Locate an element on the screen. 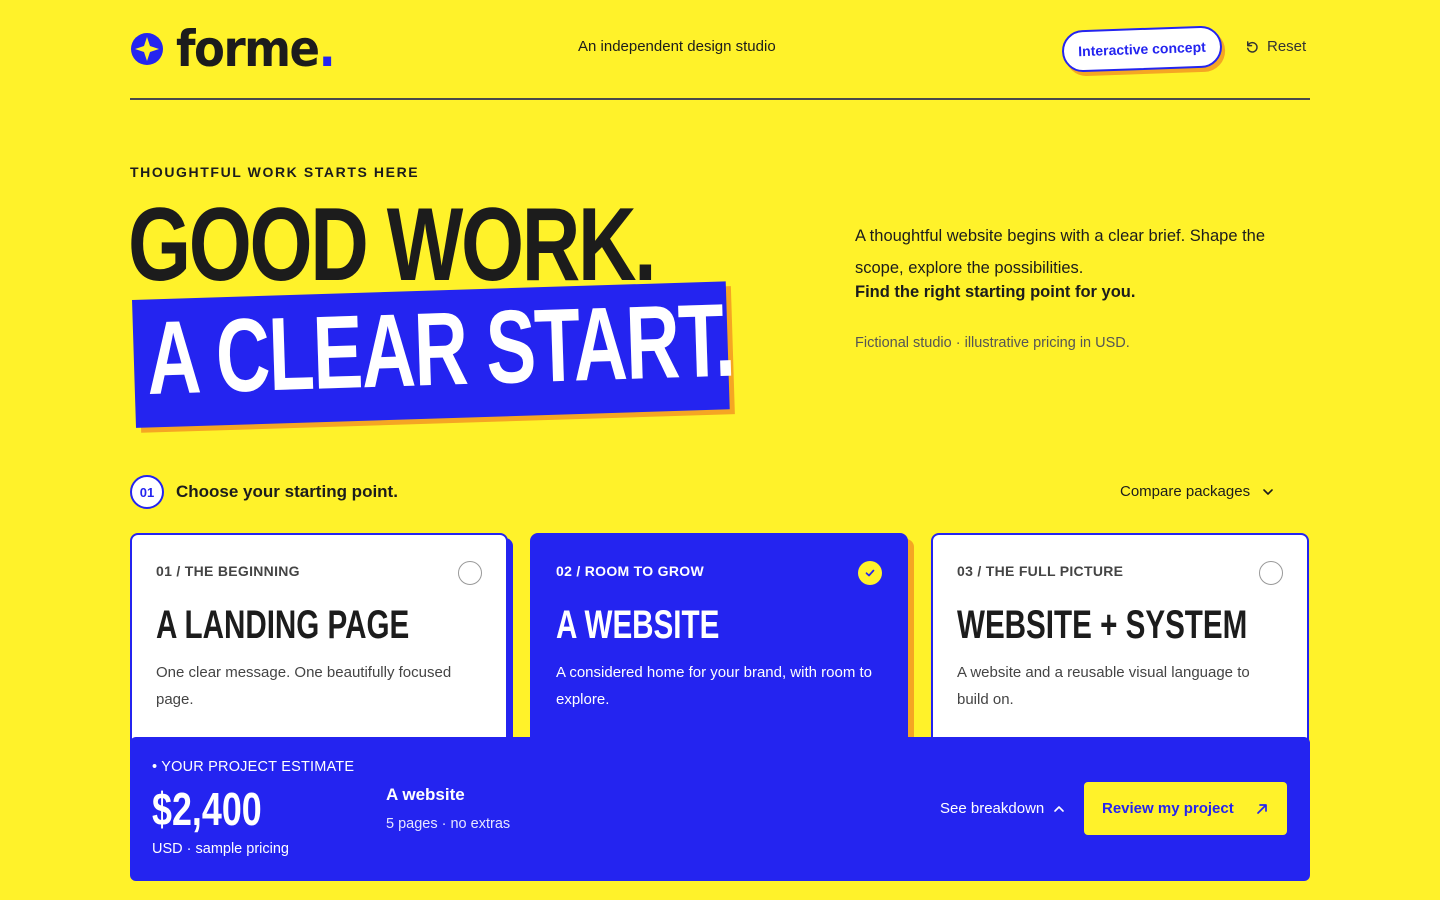 This screenshot has width=1440, height=900. card-kicker: 02 / ROOM TO GROW is located at coordinates (630, 571).